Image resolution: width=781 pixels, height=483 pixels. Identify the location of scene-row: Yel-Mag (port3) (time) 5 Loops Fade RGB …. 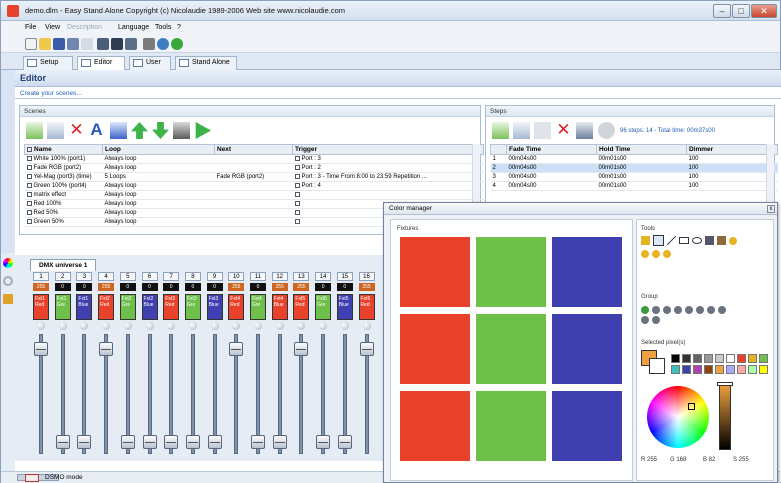
(254, 177).